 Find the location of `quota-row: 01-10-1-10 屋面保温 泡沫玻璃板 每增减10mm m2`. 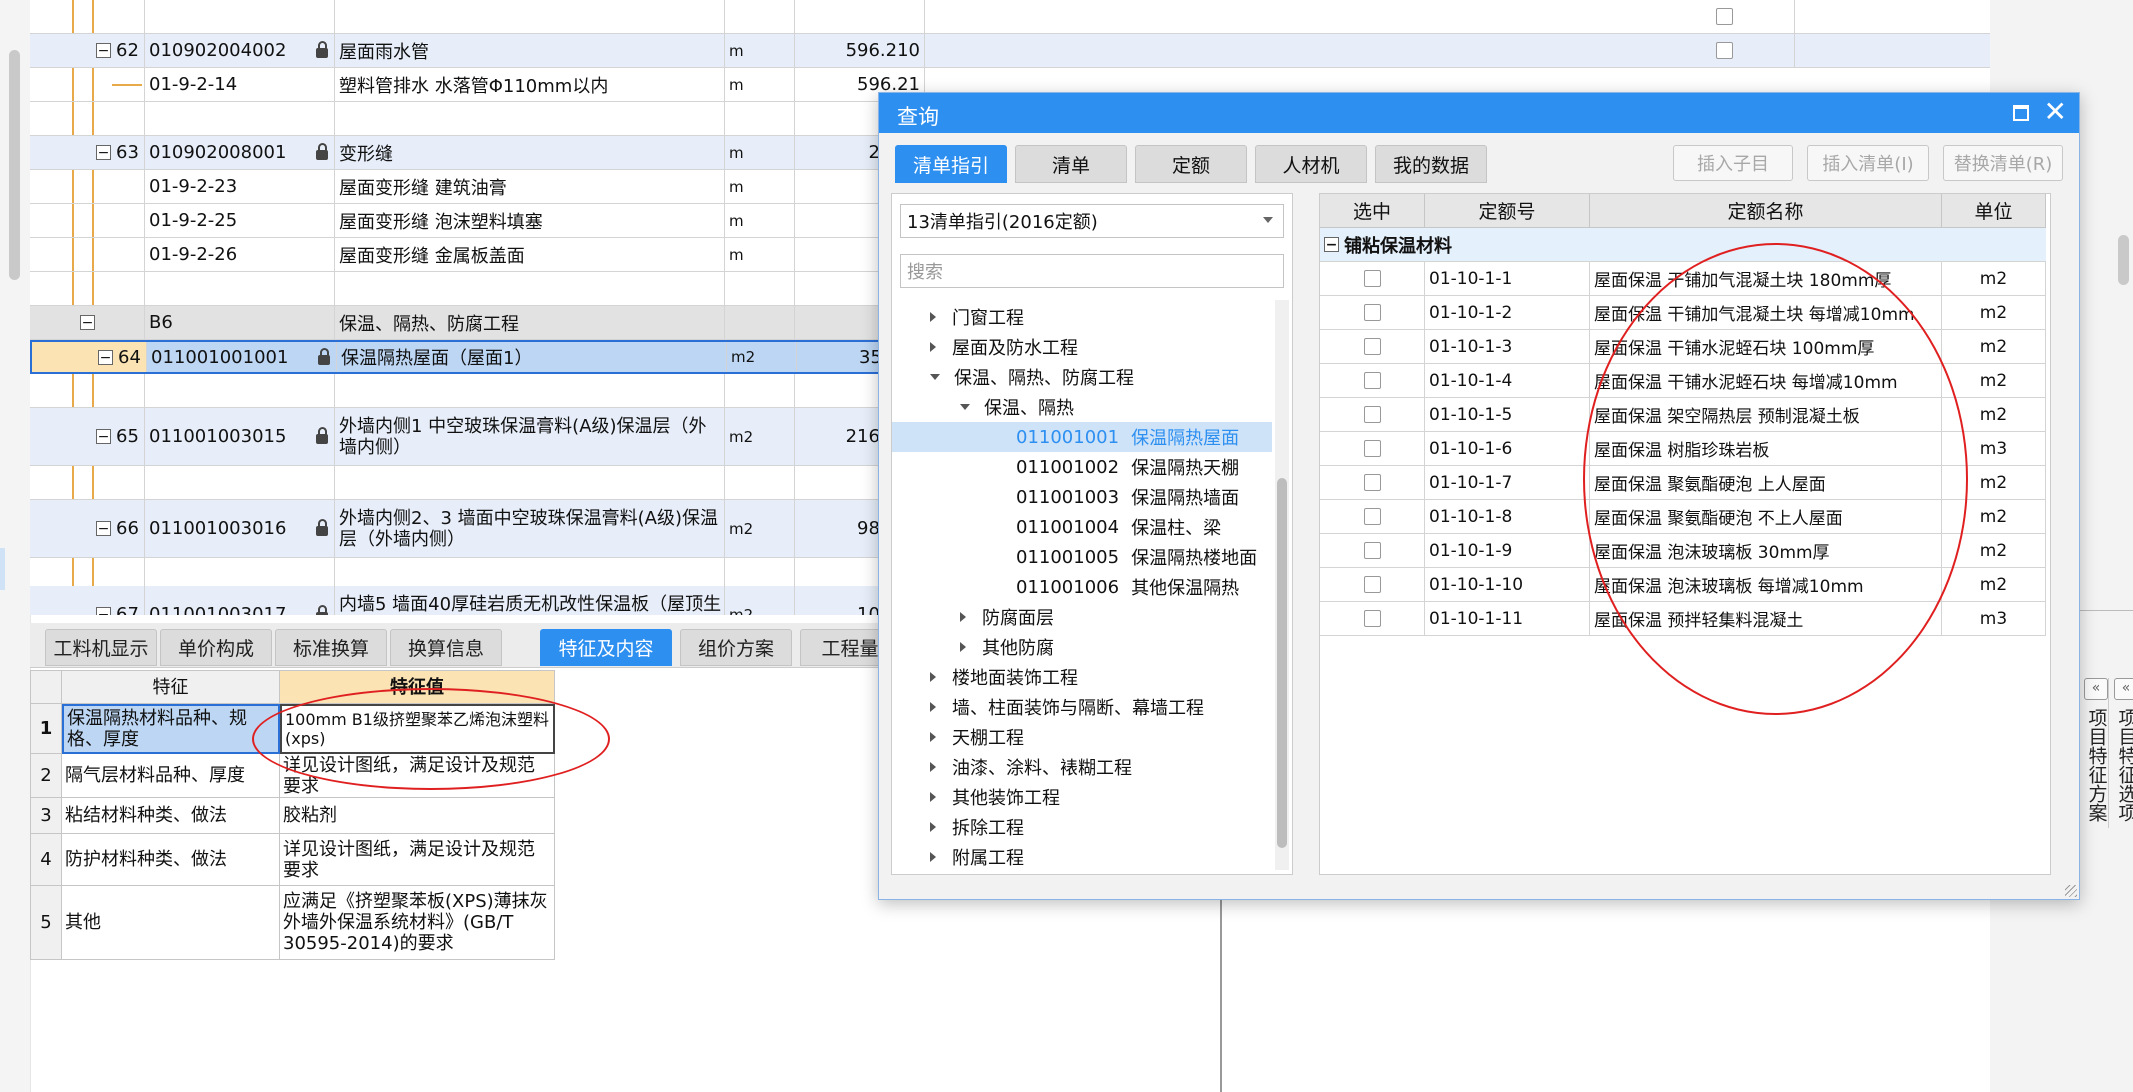

quota-row: 01-10-1-10 屋面保温 泡沫玻璃板 每增减10mm m2 is located at coordinates (1683, 585).